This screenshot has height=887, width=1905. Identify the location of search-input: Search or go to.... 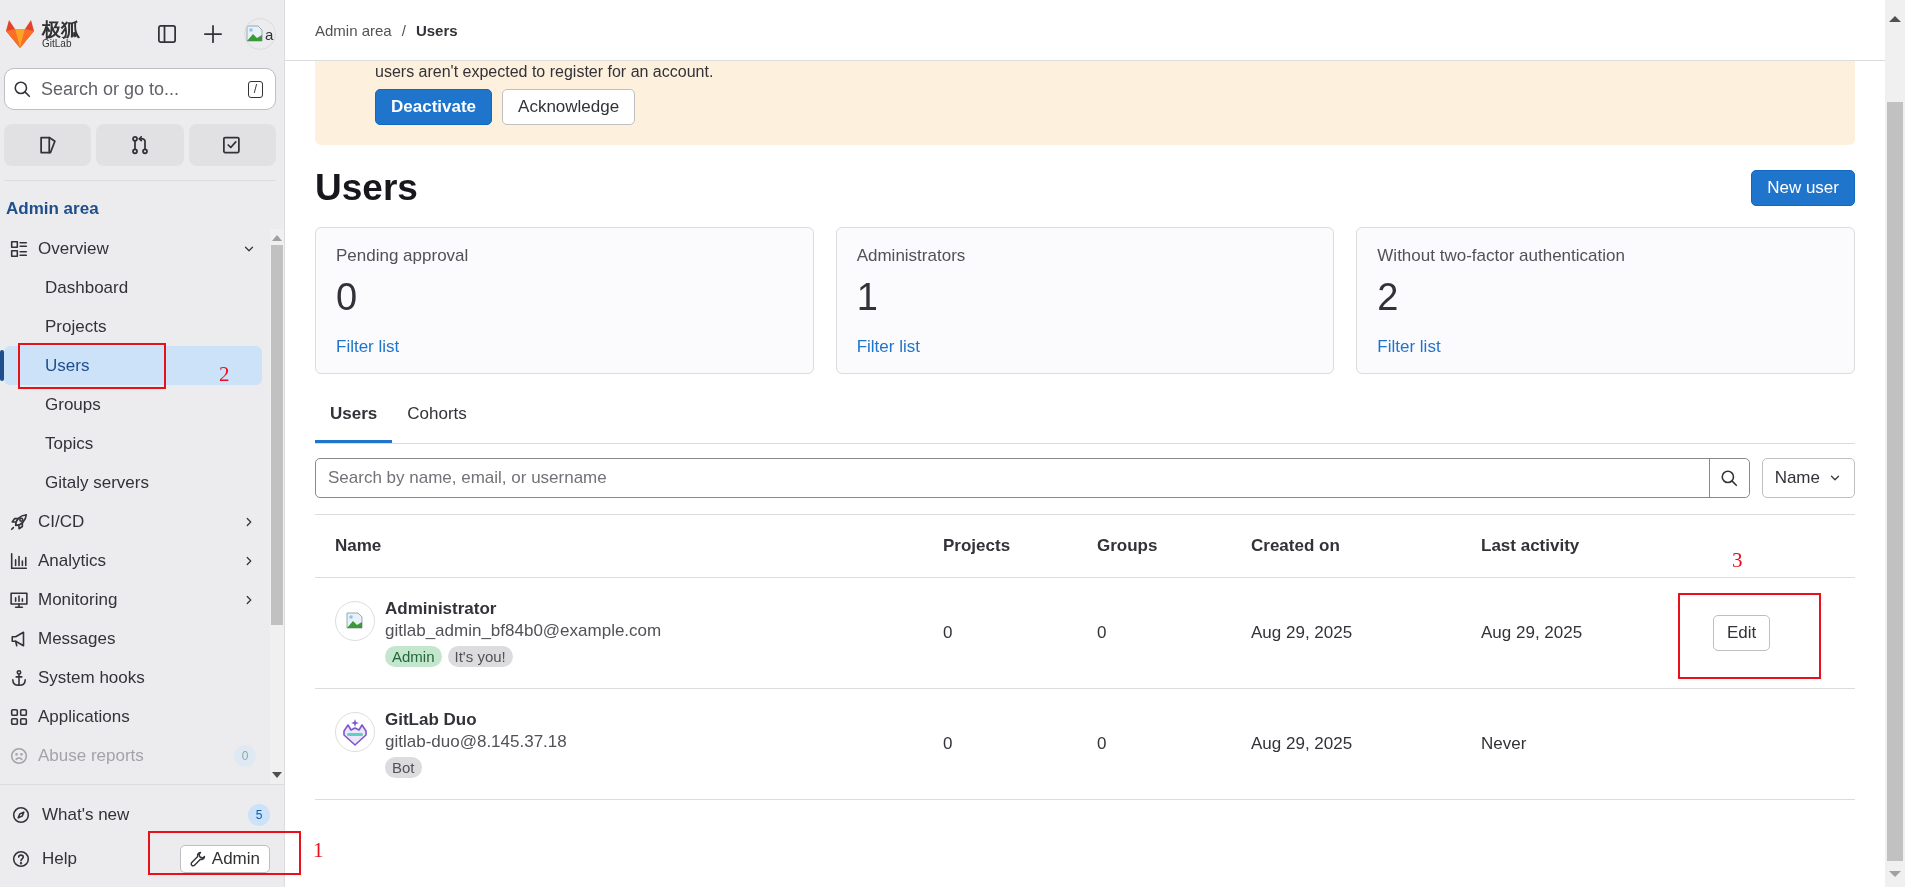
(139, 89).